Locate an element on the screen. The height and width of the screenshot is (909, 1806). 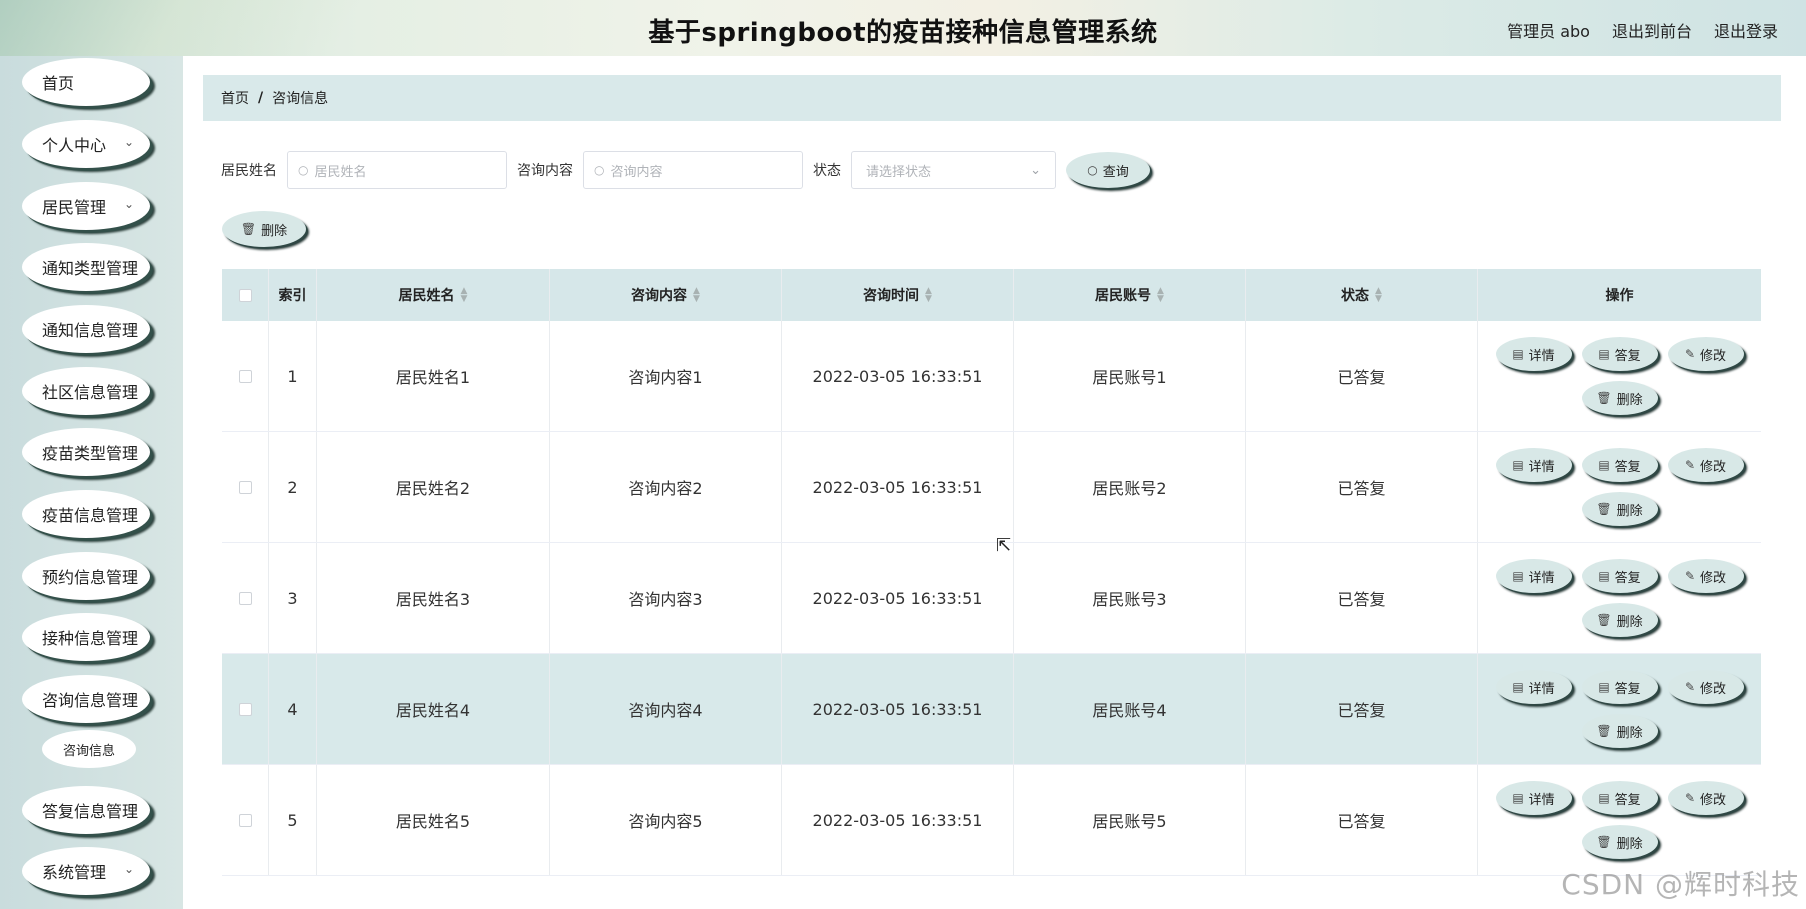
col-header-resident-account: 居民账号 ▲ ▼ is located at coordinates (1130, 295).